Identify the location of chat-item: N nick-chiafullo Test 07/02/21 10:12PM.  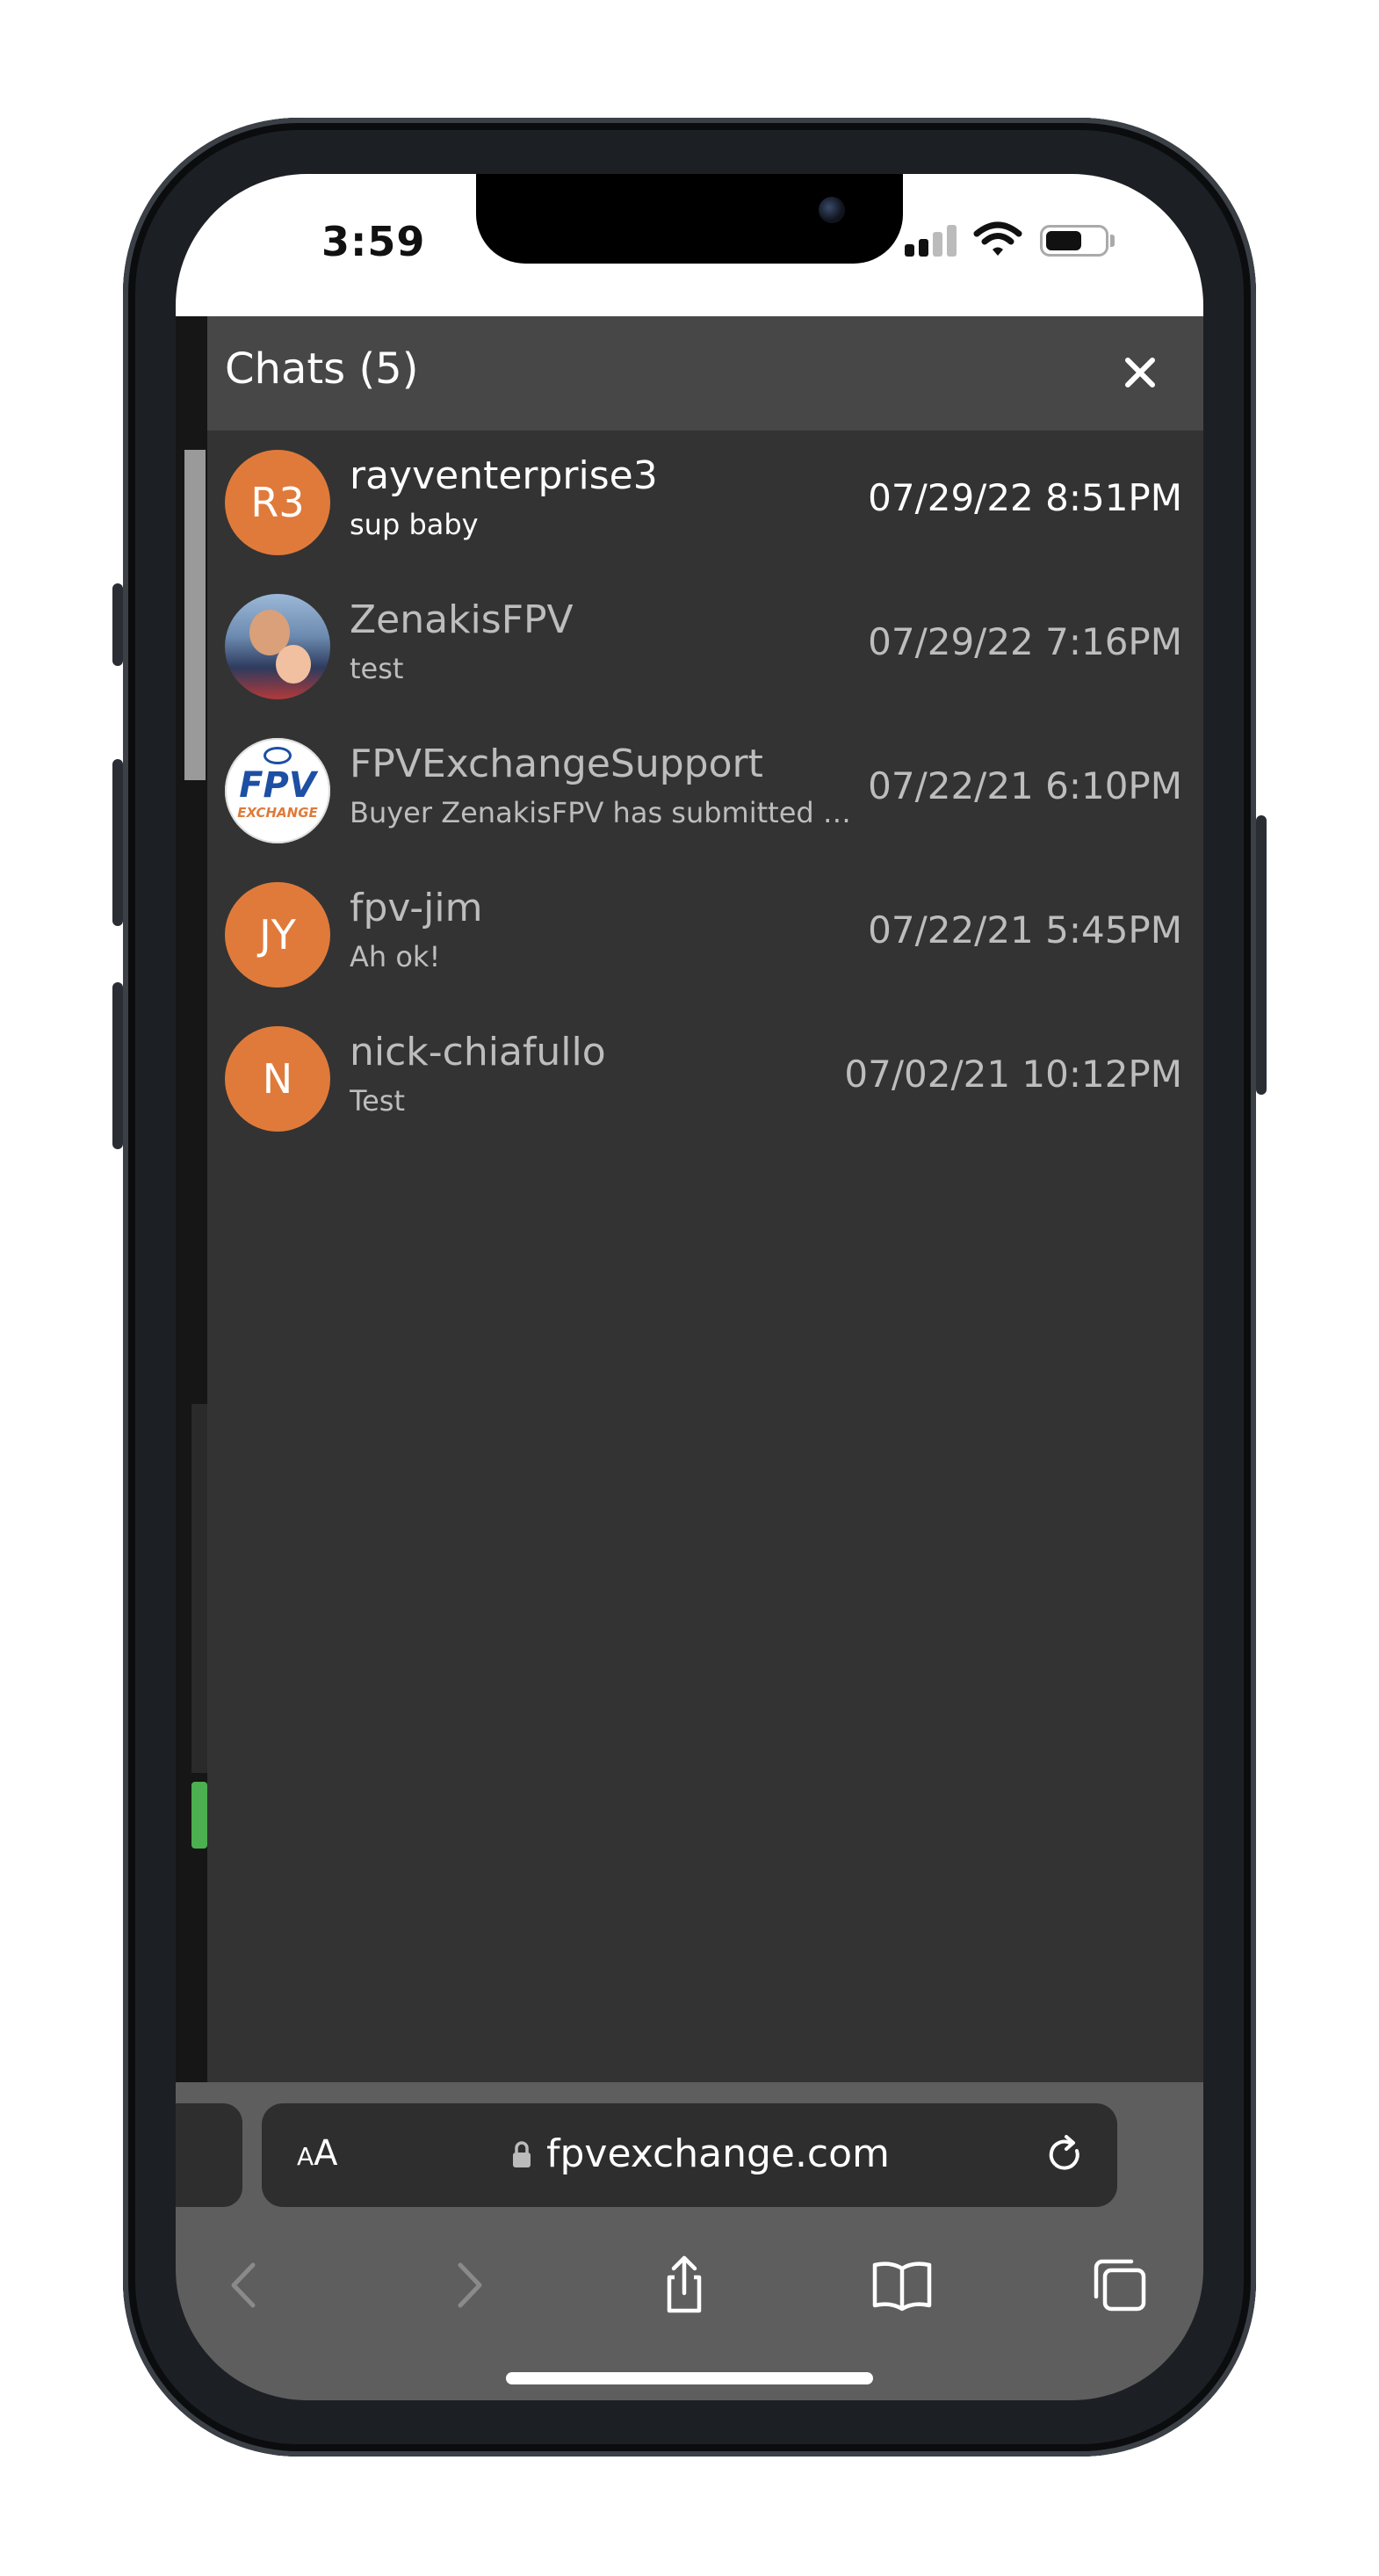
(705, 1079).